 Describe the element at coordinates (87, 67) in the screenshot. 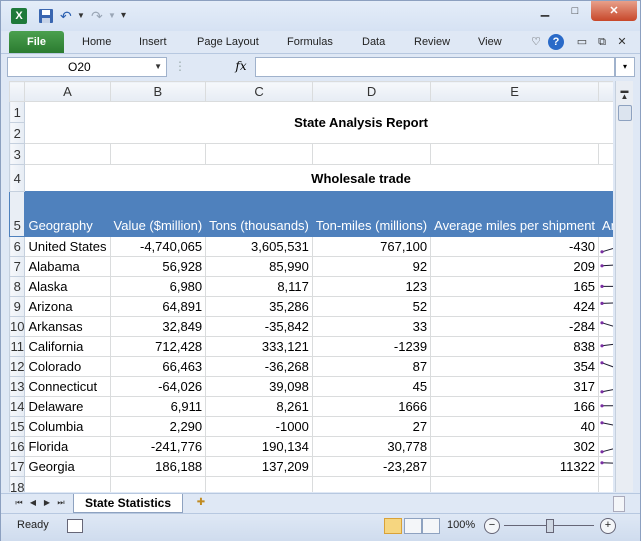

I see `name-box: O20 ▼` at that location.